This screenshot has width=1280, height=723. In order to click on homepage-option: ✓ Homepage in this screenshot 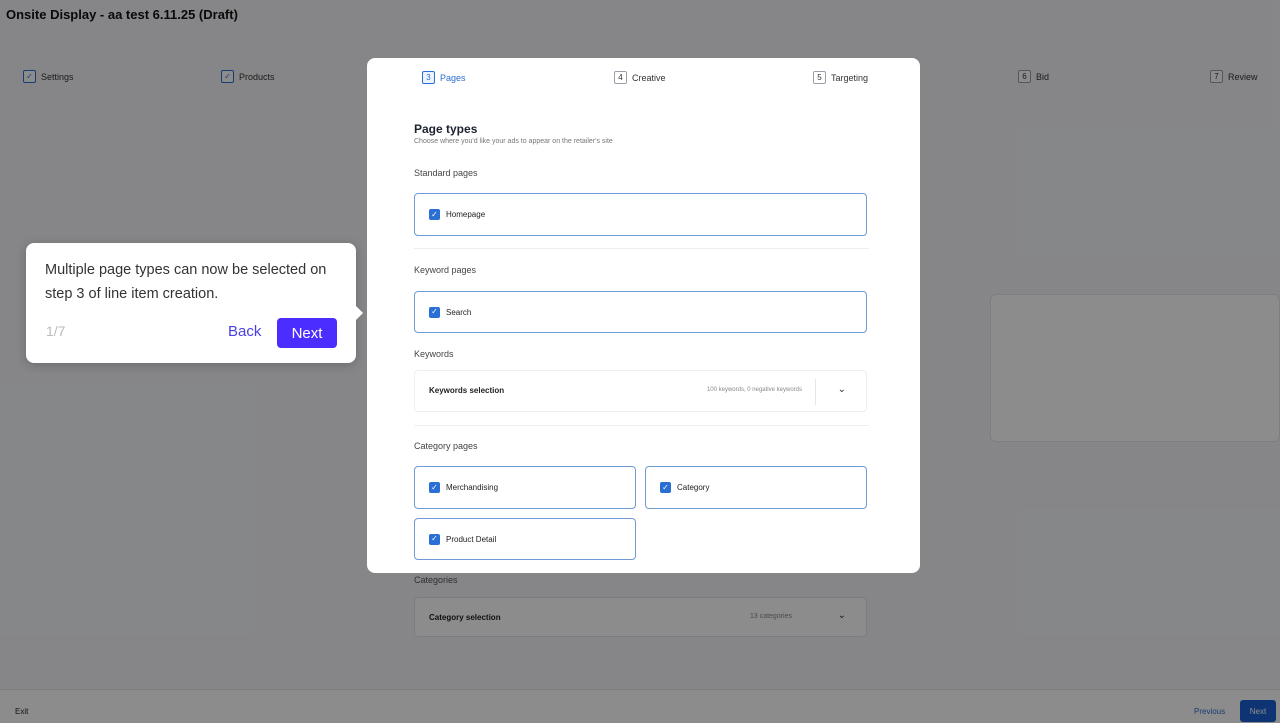, I will do `click(640, 214)`.